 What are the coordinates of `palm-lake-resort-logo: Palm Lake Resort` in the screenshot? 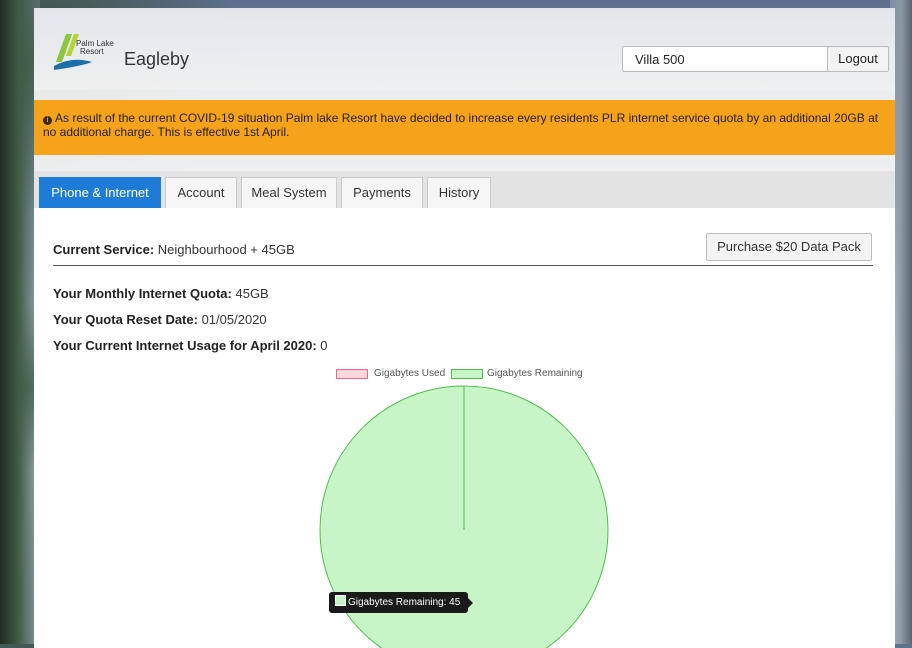 It's located at (84, 52).